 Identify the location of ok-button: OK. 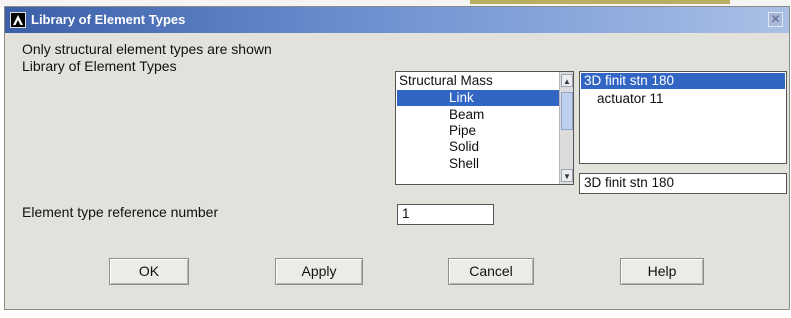
(149, 271).